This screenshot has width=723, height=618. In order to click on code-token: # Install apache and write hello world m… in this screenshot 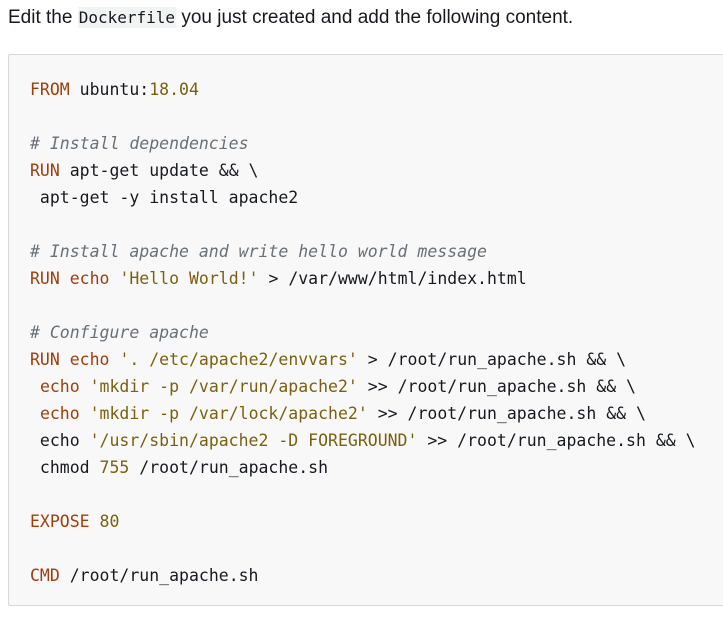, I will do `click(258, 251)`.